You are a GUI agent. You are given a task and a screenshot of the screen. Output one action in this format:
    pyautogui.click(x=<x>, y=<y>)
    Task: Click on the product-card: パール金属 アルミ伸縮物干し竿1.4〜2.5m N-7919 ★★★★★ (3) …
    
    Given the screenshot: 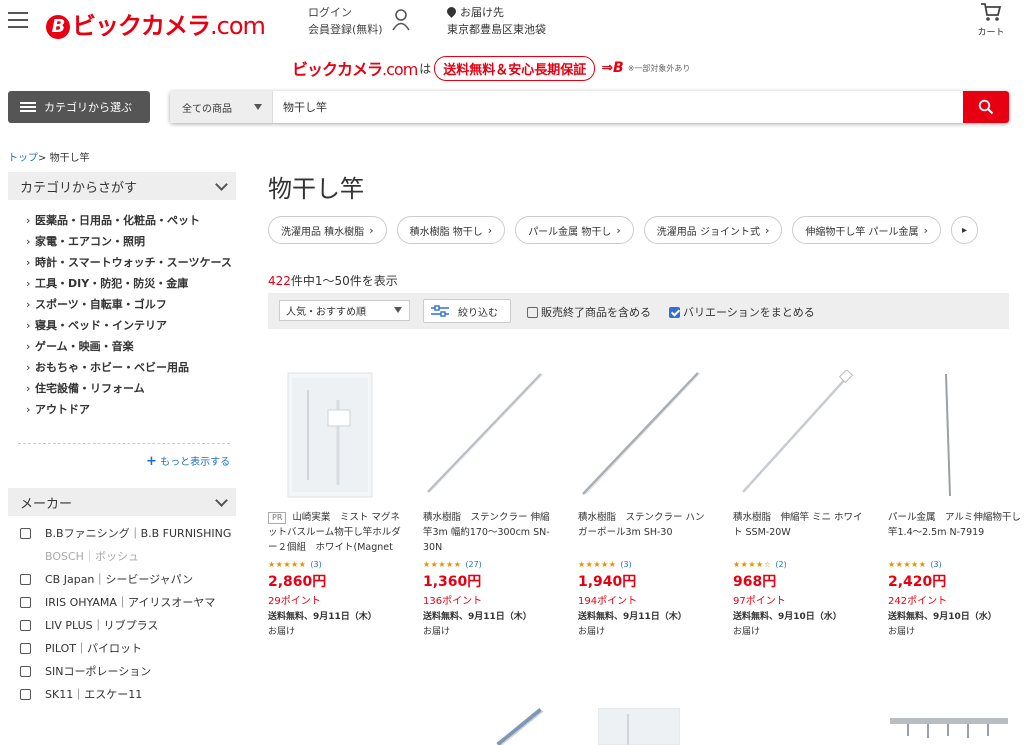 What is the action you would take?
    pyautogui.click(x=955, y=503)
    